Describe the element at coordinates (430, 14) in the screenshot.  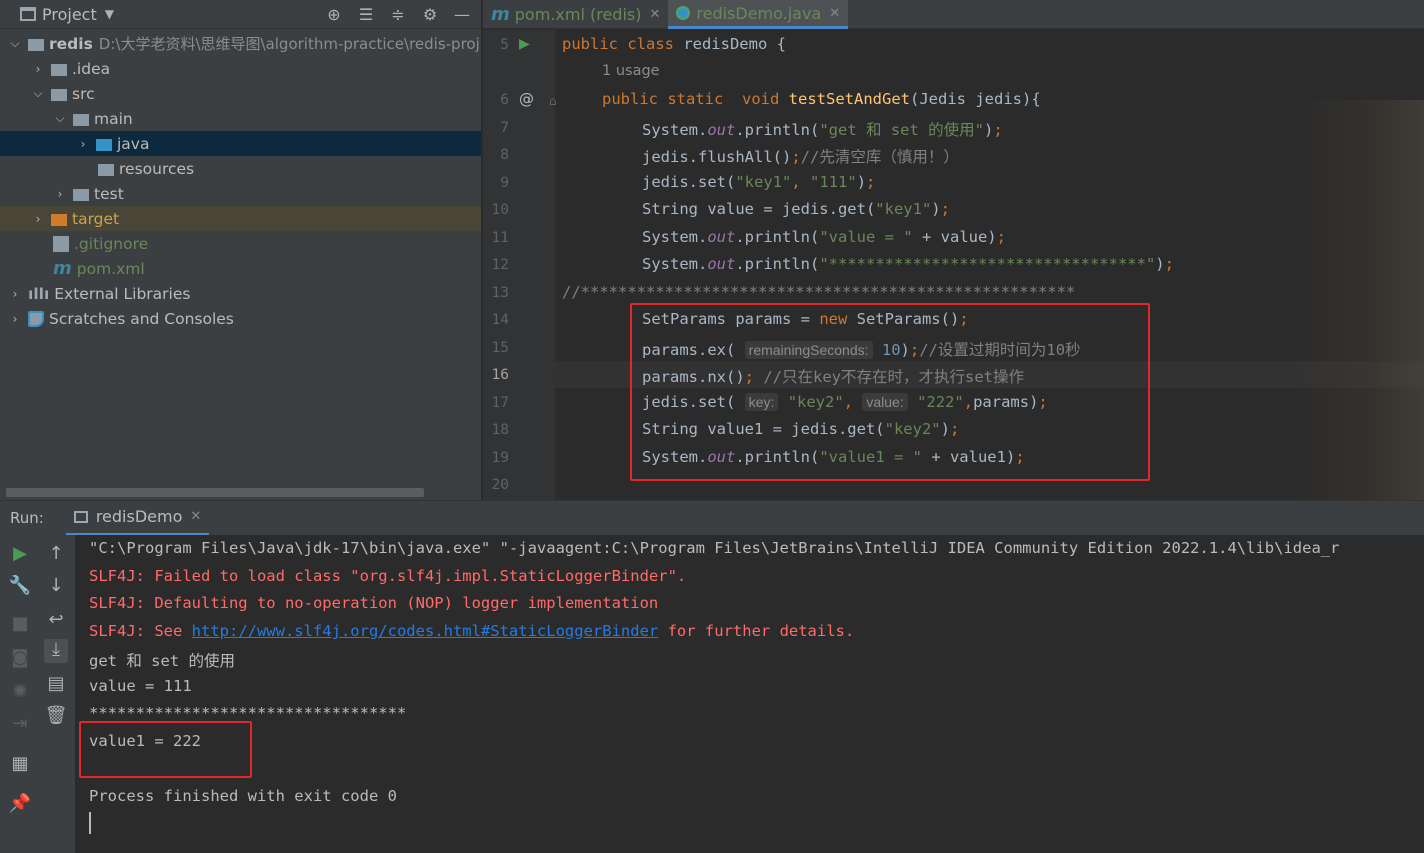
I see `gear-icon: ⚙` at that location.